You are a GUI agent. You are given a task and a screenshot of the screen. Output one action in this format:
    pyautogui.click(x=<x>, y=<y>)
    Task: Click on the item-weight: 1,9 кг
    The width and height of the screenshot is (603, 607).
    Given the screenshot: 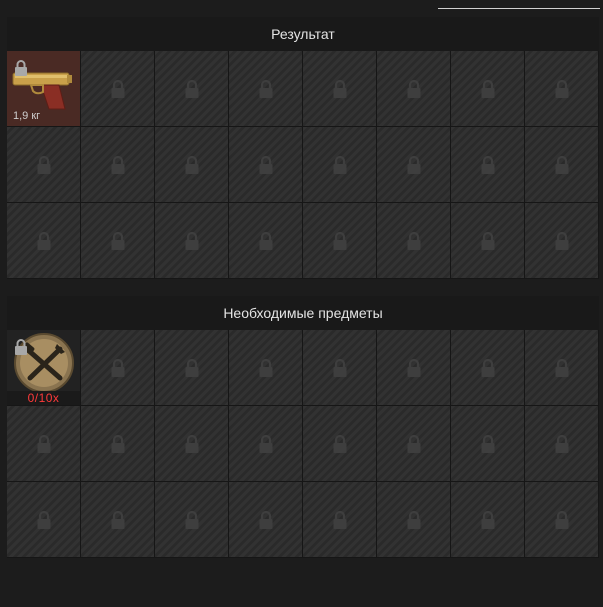 What is the action you would take?
    pyautogui.click(x=27, y=116)
    